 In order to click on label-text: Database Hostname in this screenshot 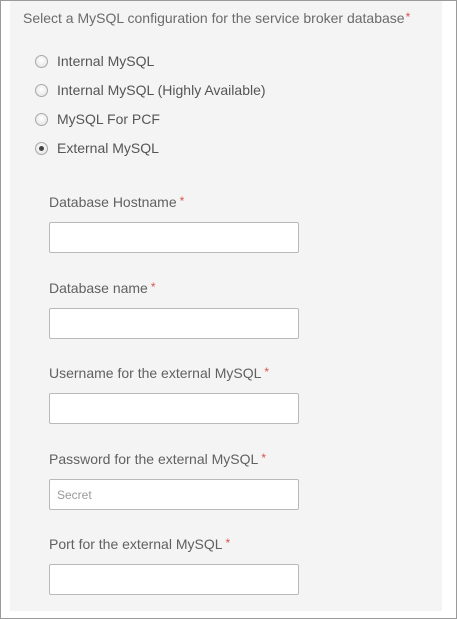, I will do `click(113, 202)`.